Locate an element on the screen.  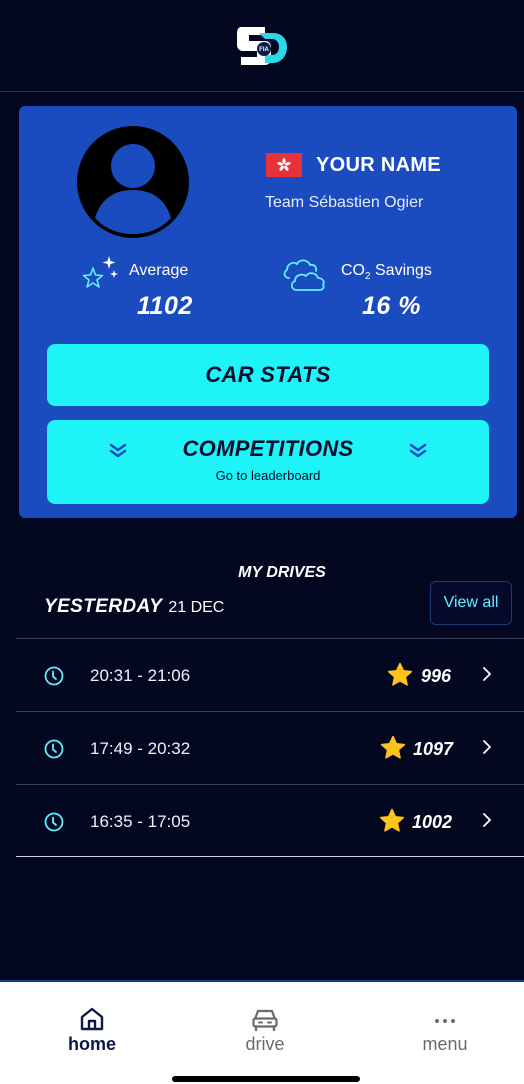
drive-row: 16:35 - 17:05 1002 is located at coordinates (270, 820).